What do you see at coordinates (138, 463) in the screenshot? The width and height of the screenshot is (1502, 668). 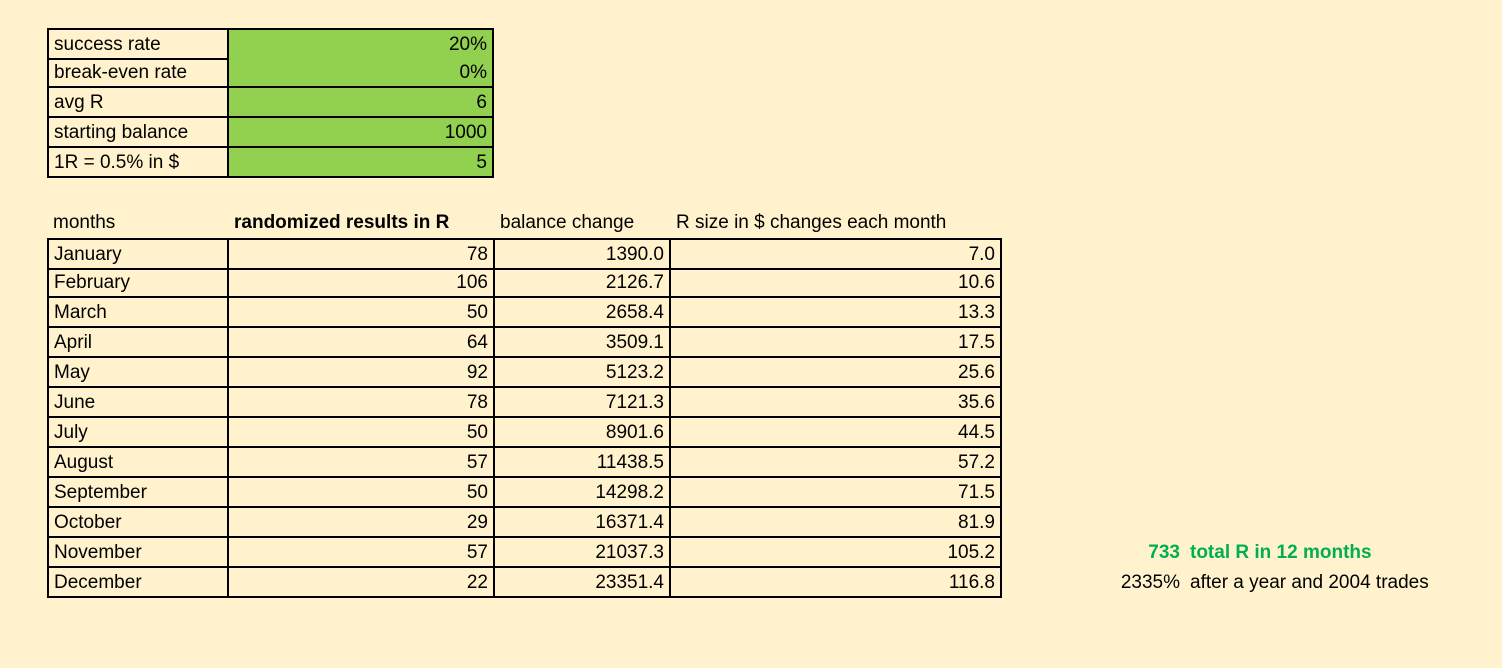 I see `month-cell: August` at bounding box center [138, 463].